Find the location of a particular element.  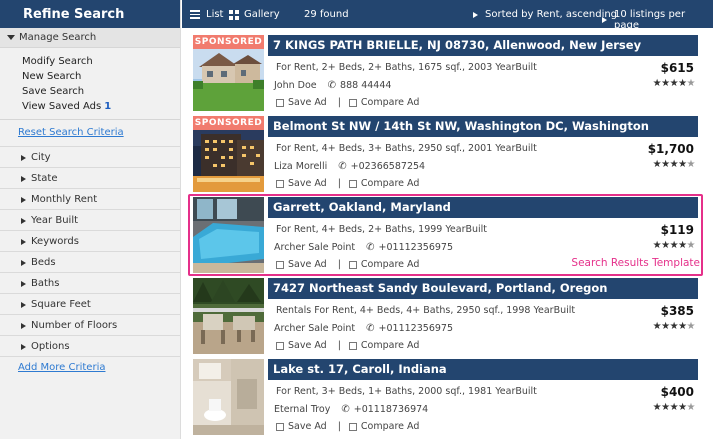

view-saved-ads-link: View Saved Ads 1 is located at coordinates (101, 106).